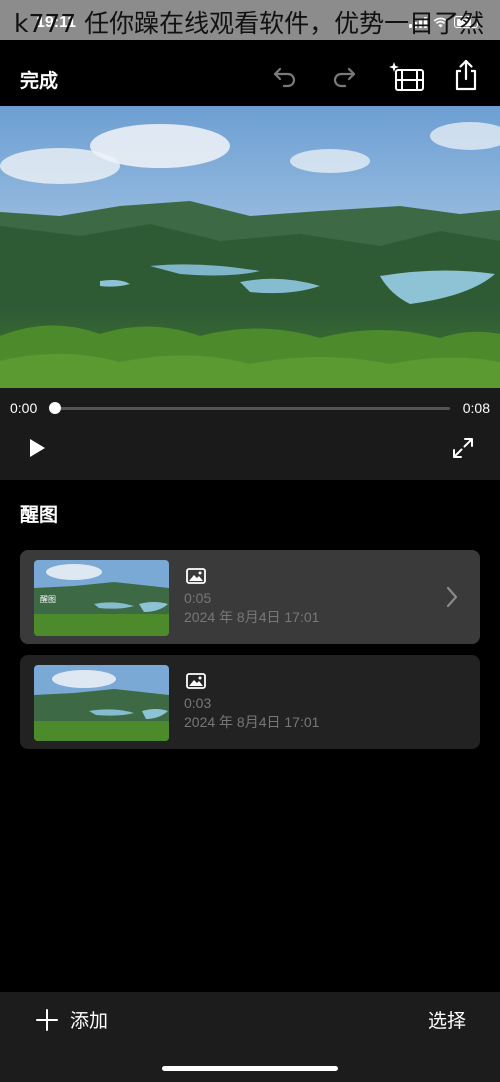 The height and width of the screenshot is (1082, 500). I want to click on redo-icon, so click(344, 76).